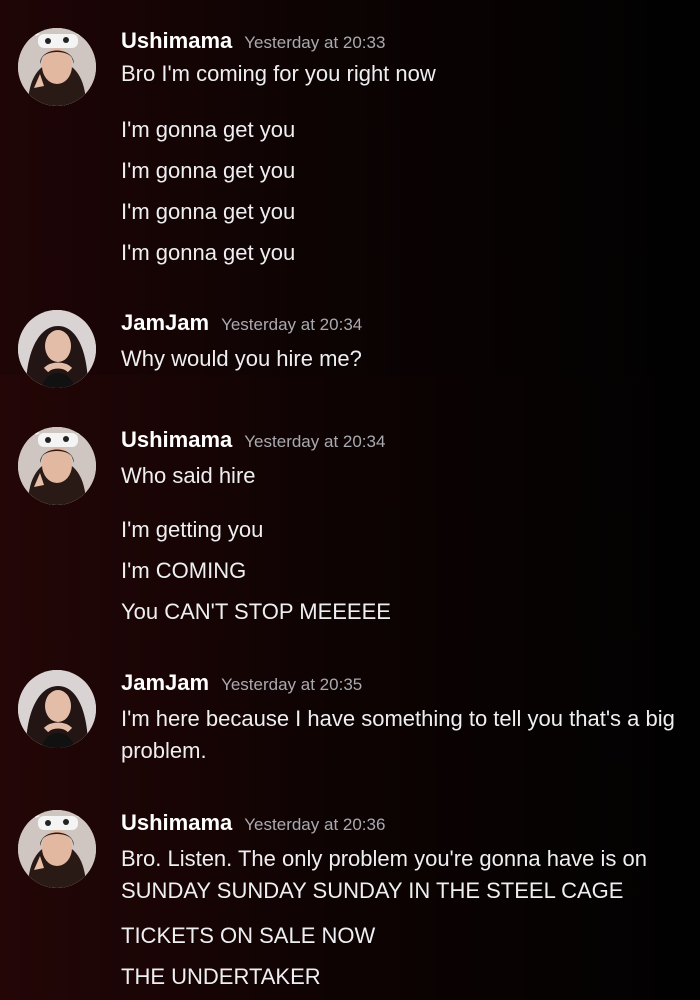 This screenshot has height=1000, width=700. Describe the element at coordinates (314, 824) in the screenshot. I see `message-timestamp: Yesterday at 20:36` at that location.